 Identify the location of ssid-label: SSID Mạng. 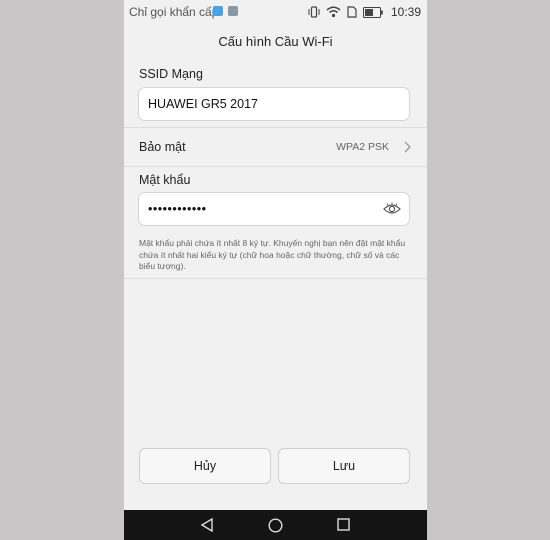
(171, 74).